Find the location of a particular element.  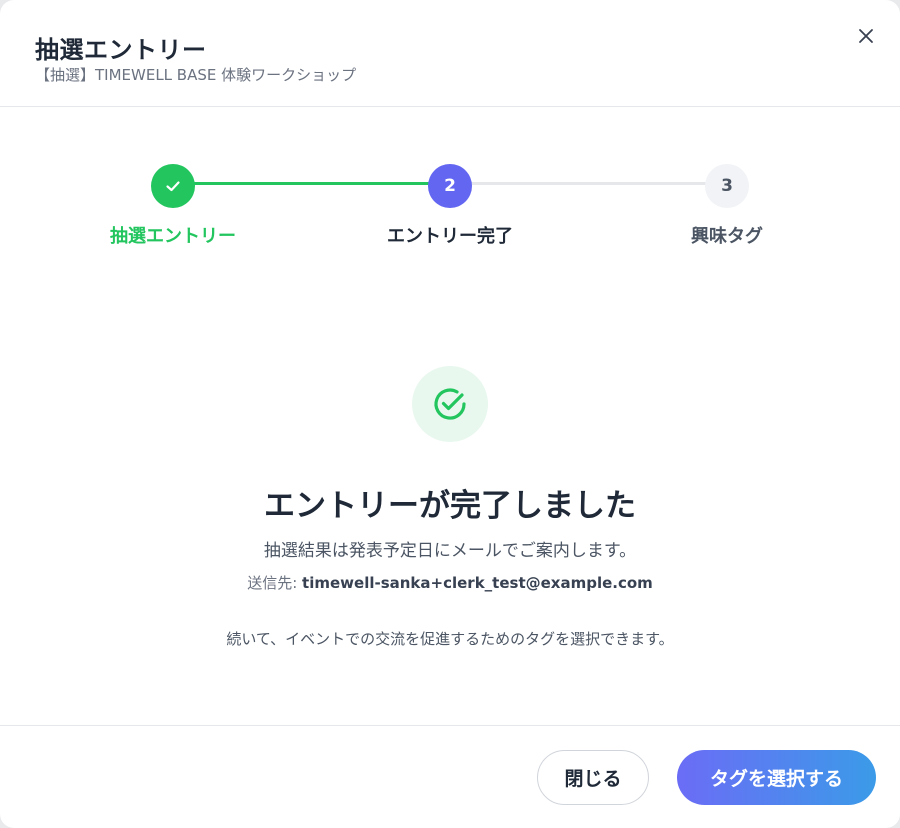

close-button: 閉じる is located at coordinates (593, 777).